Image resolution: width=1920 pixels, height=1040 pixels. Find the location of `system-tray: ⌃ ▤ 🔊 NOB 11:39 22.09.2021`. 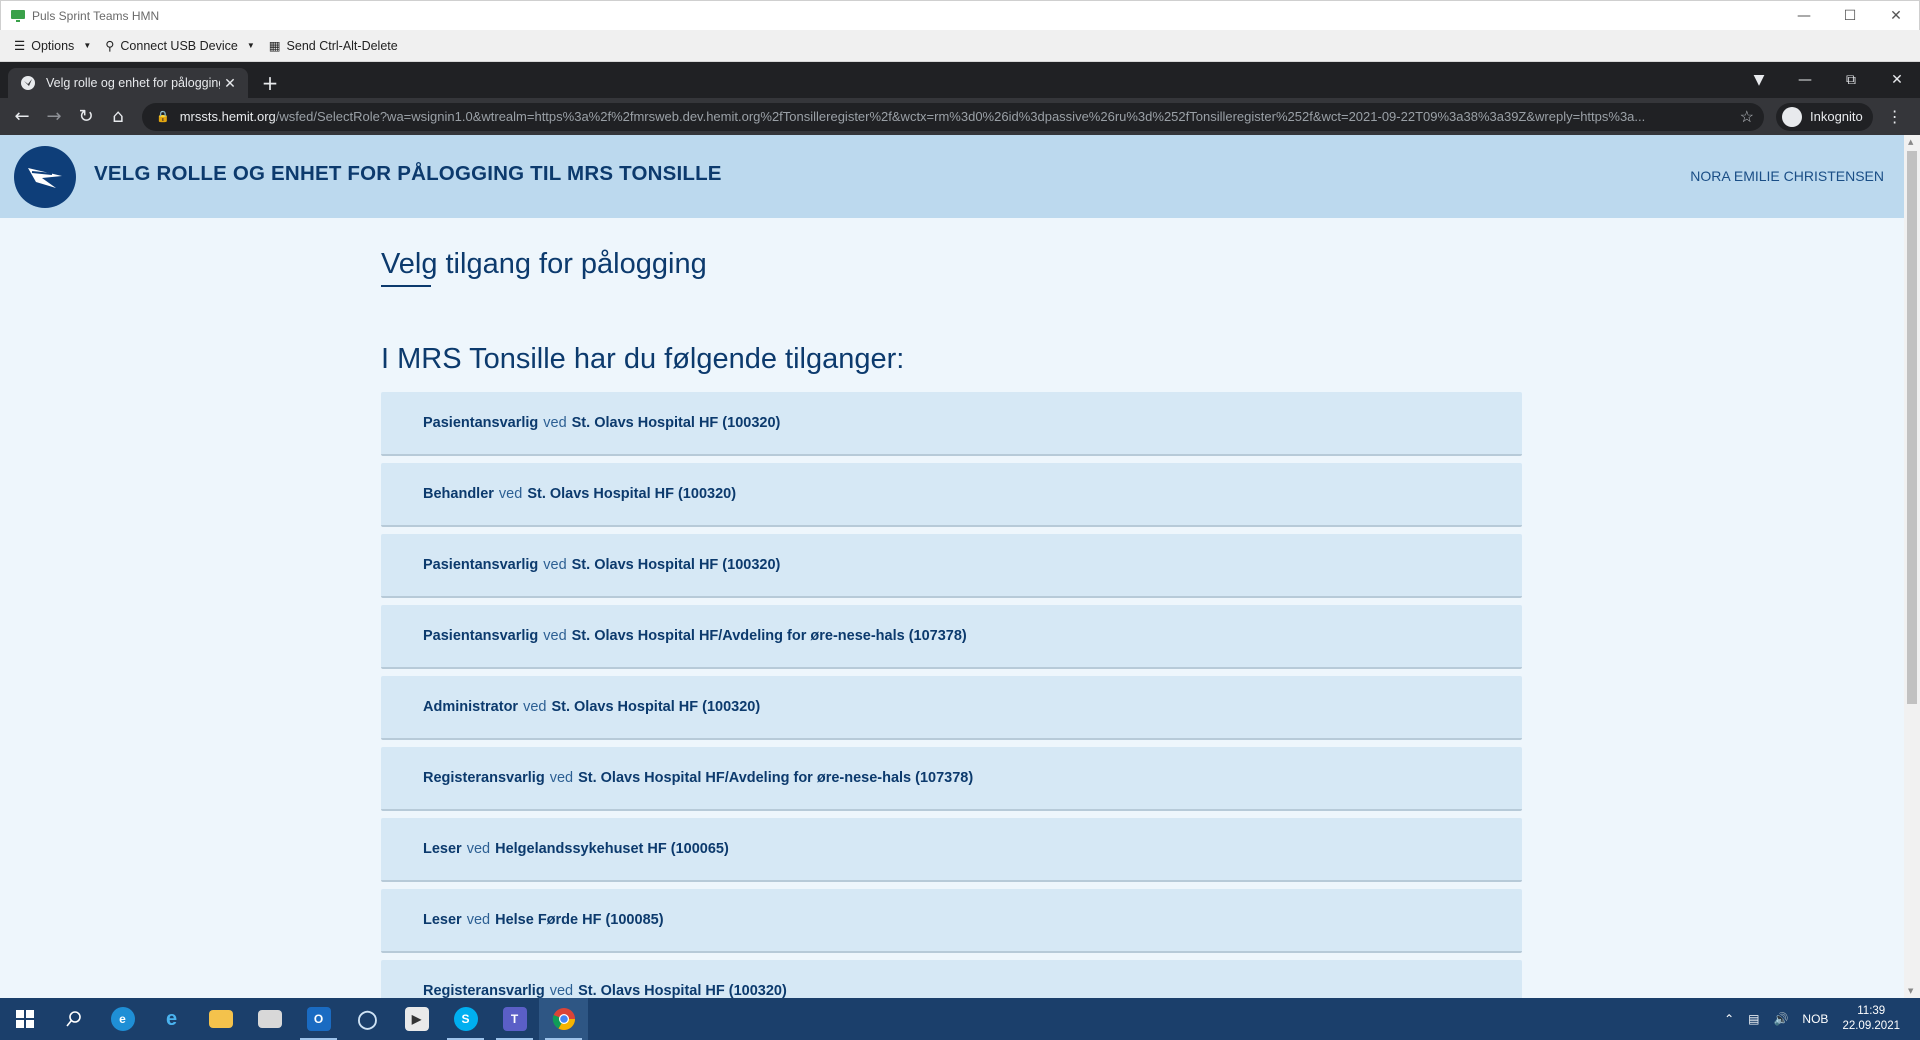

system-tray: ⌃ ▤ 🔊 NOB 11:39 22.09.2021 is located at coordinates (1822, 1019).